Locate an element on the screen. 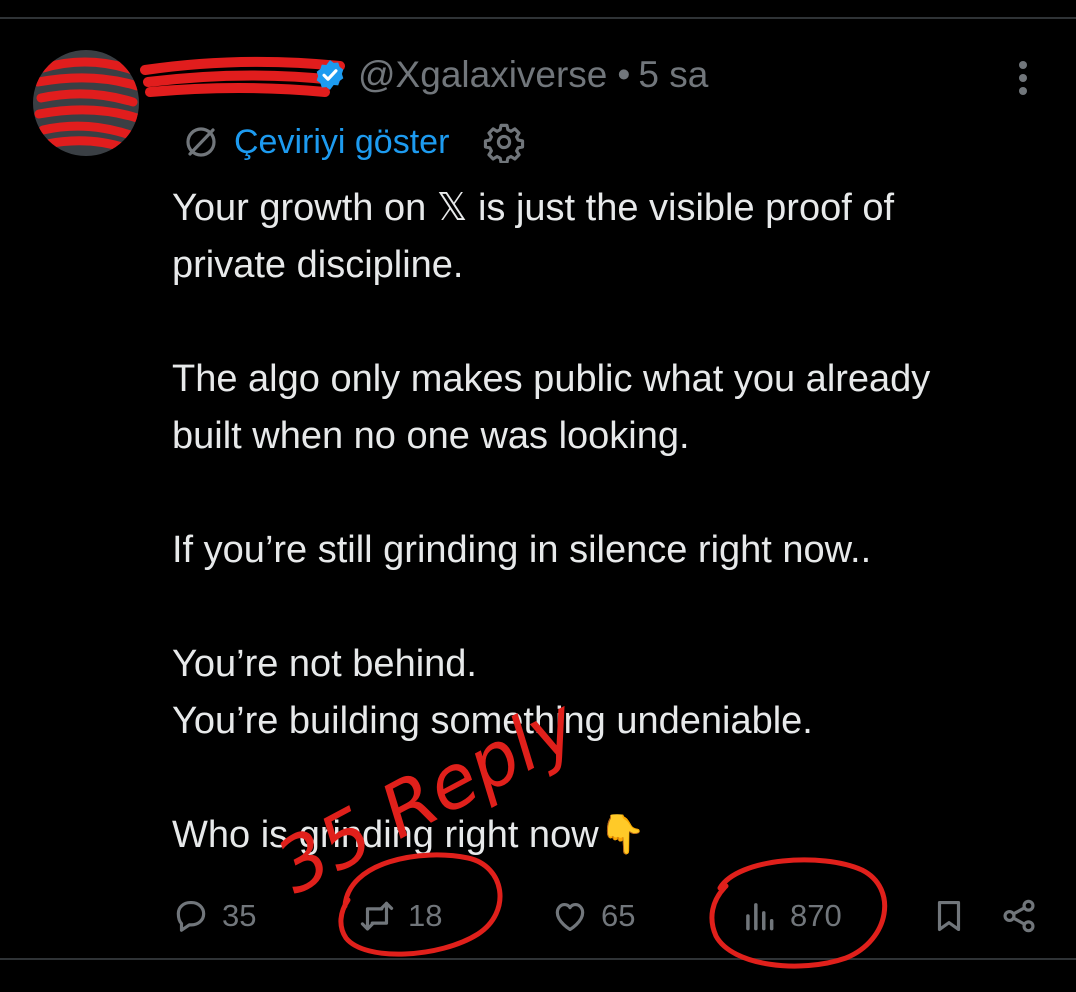 Image resolution: width=1076 pixels, height=992 pixels. author-meta: @Xgalaxiverse • 5 sa is located at coordinates (533, 75).